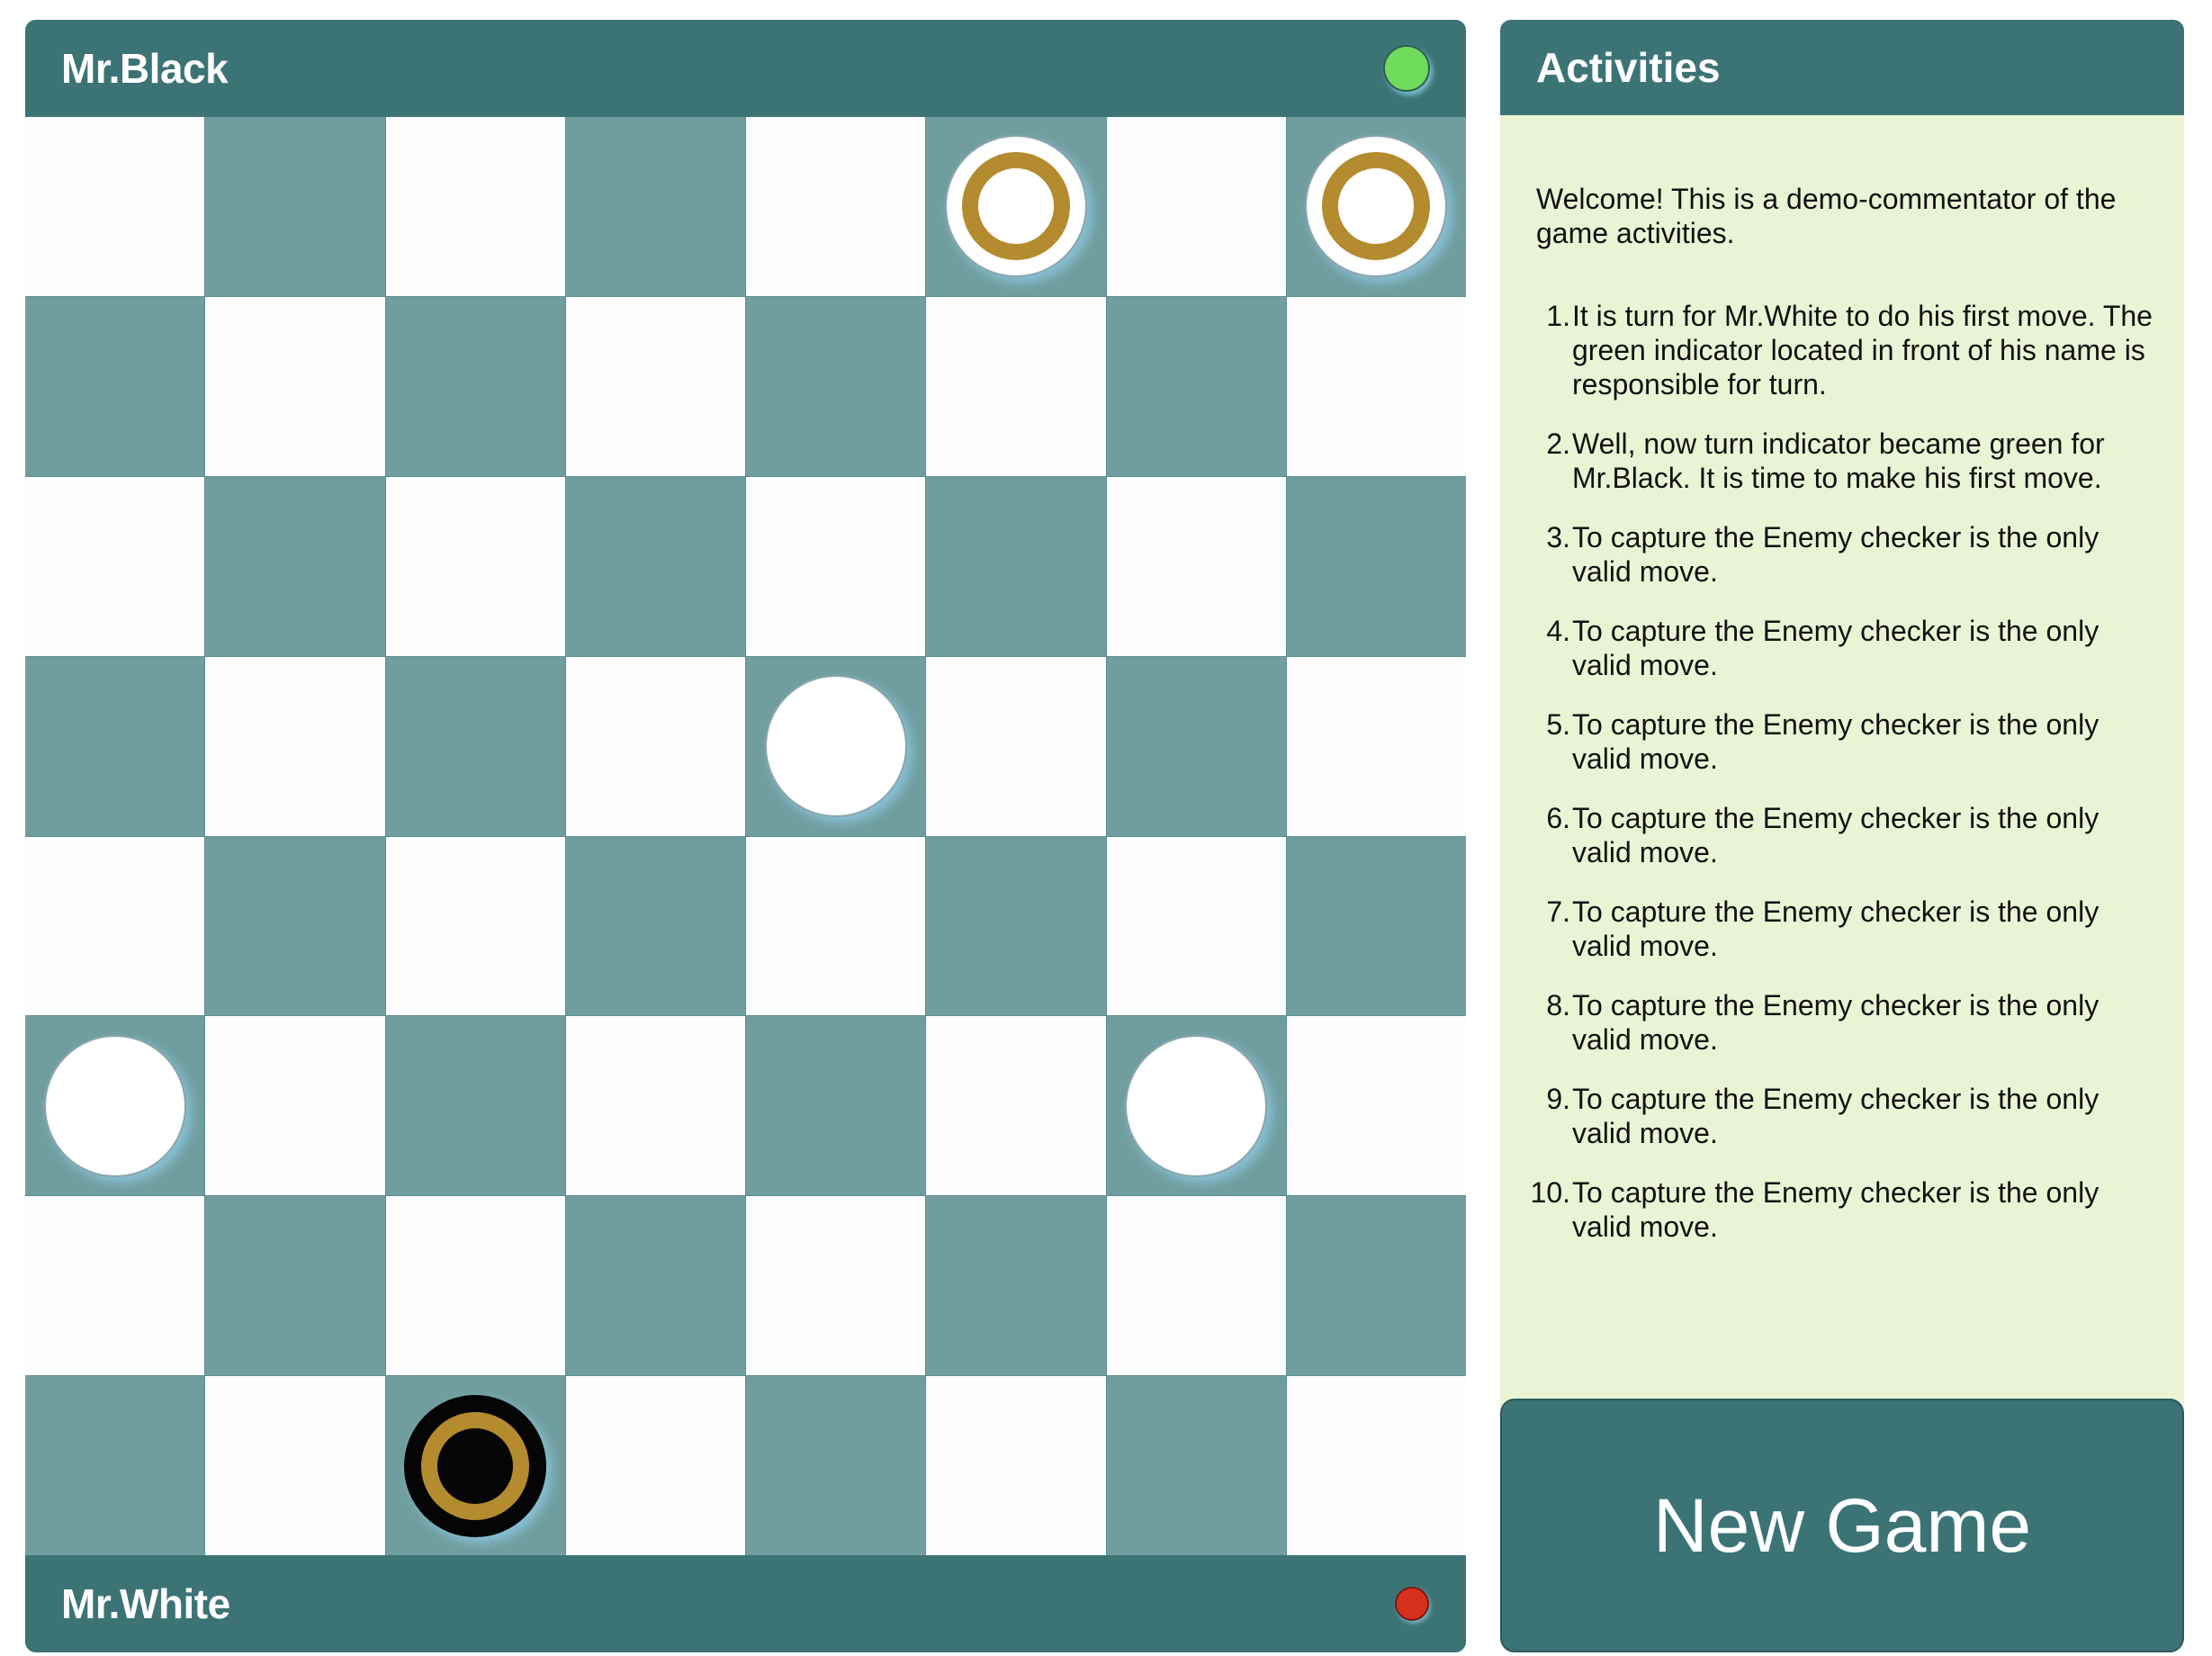 The height and width of the screenshot is (1656, 2212). Describe the element at coordinates (1558, 818) in the screenshot. I see `log-item-number: 6.` at that location.